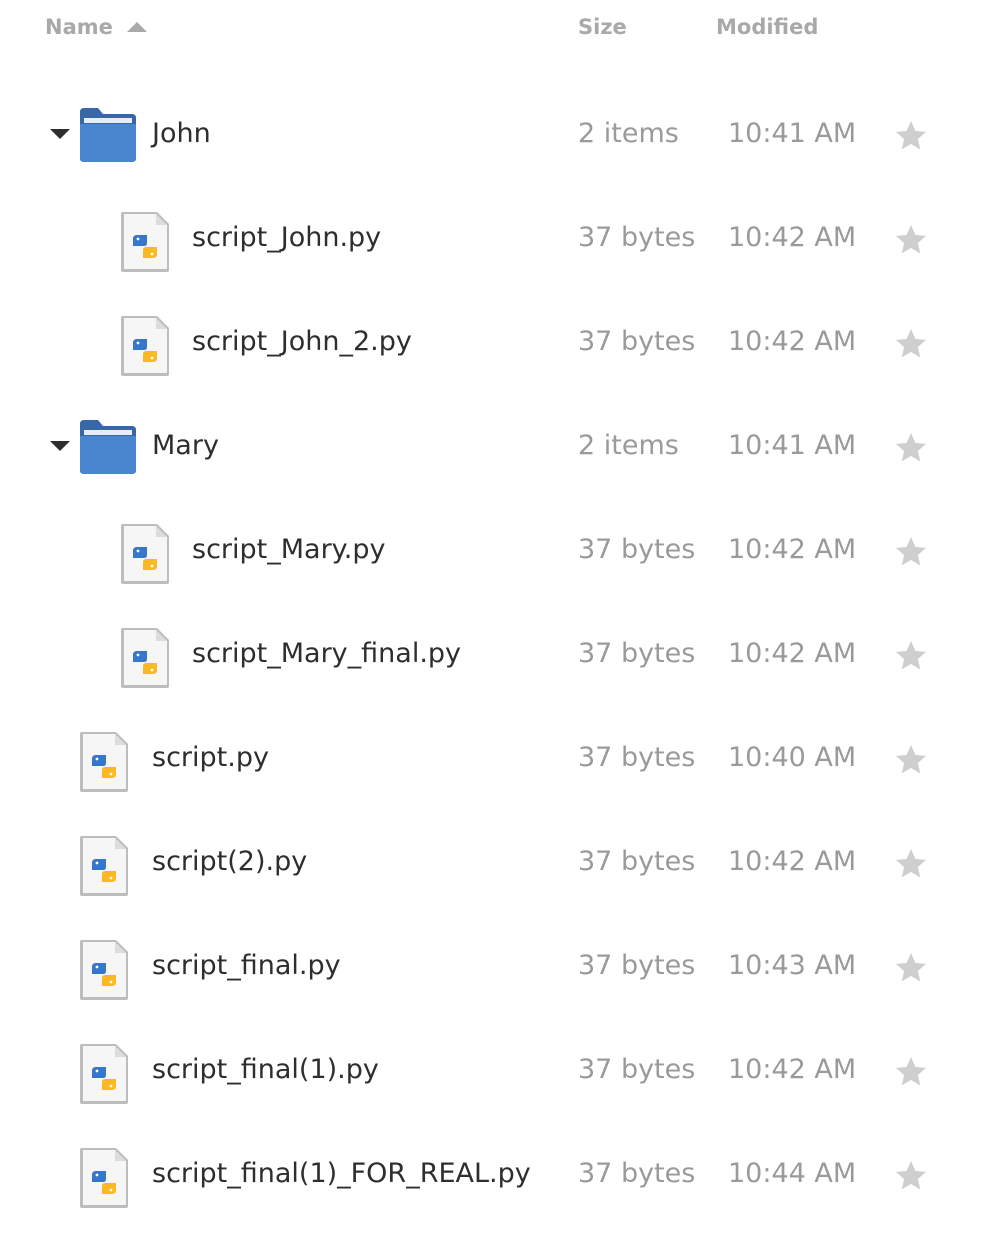 This screenshot has height=1241, width=985. Describe the element at coordinates (289, 549) in the screenshot. I see `row-name: script_Mary.py` at that location.